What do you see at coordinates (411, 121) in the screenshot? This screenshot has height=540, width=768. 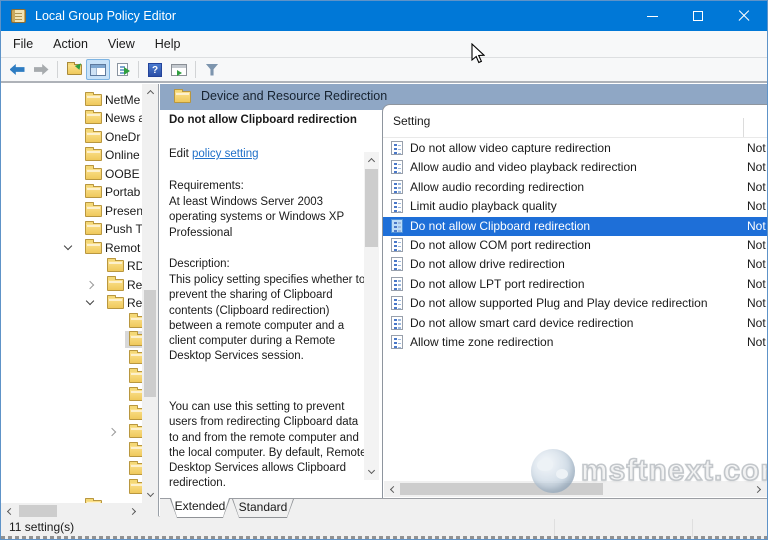 I see `column-header-setting: Setting` at bounding box center [411, 121].